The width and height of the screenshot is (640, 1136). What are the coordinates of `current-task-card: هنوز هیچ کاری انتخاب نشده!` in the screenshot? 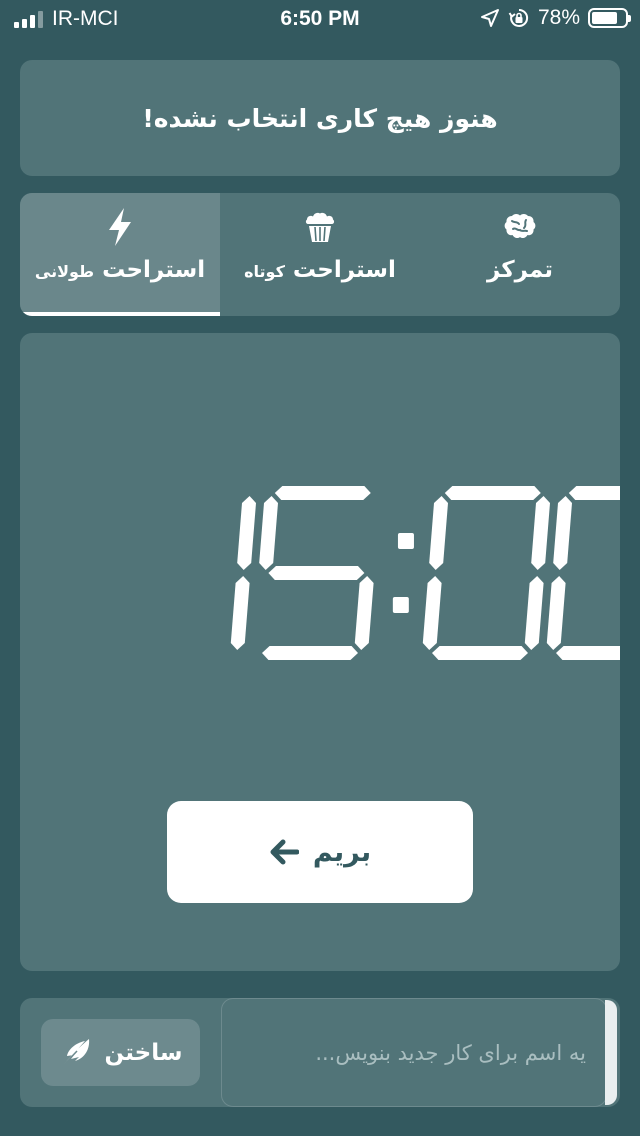 It's located at (320, 118).